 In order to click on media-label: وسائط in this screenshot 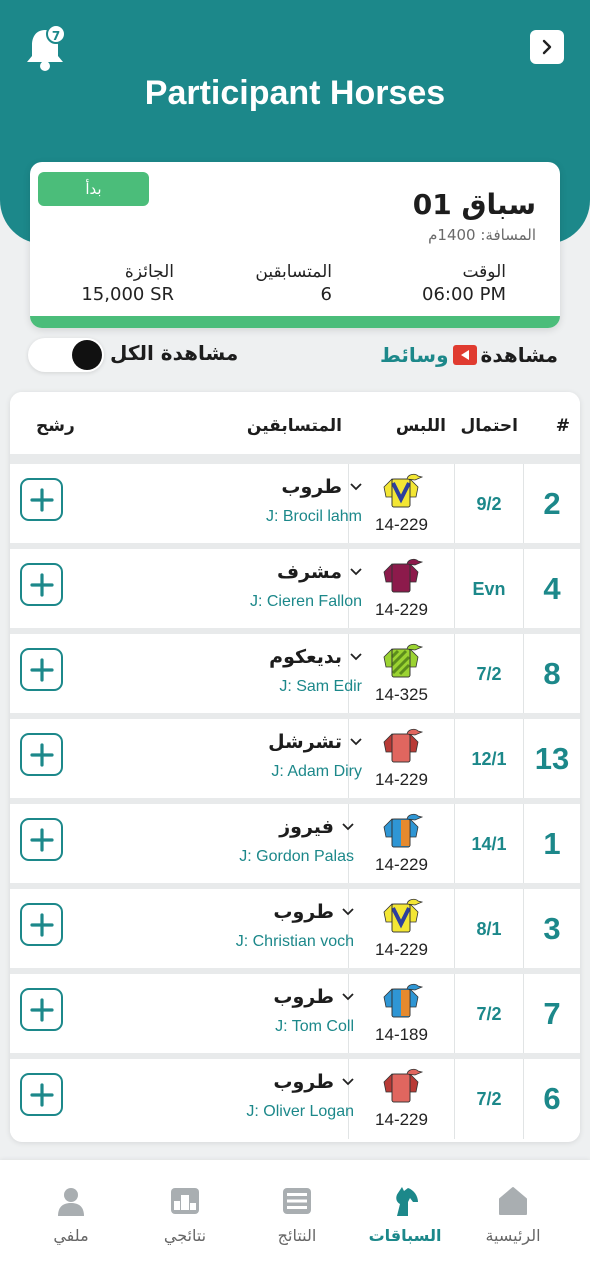, I will do `click(414, 355)`.